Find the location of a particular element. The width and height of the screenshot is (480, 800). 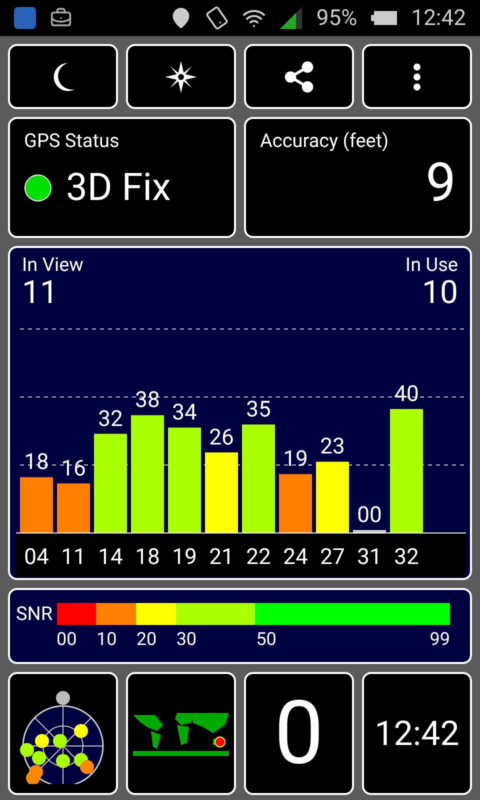

status-time: 12:42 is located at coordinates (438, 18).